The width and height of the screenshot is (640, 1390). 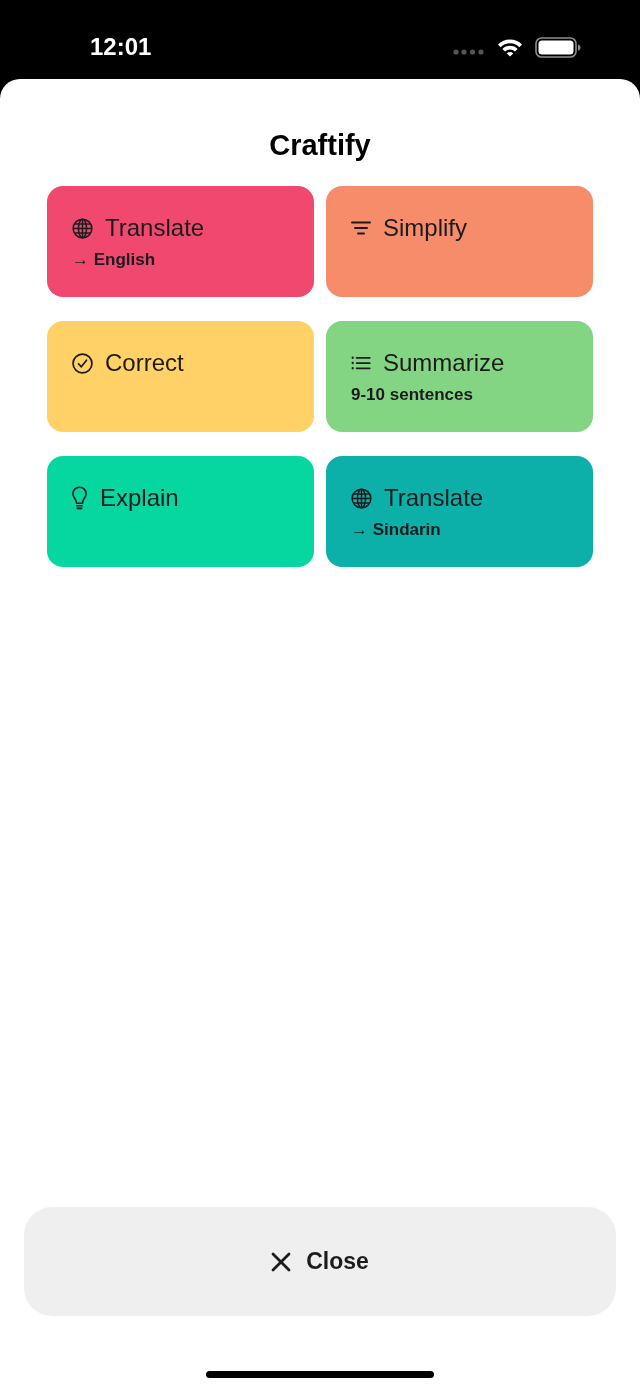 What do you see at coordinates (361, 363) in the screenshot?
I see `list-icon` at bounding box center [361, 363].